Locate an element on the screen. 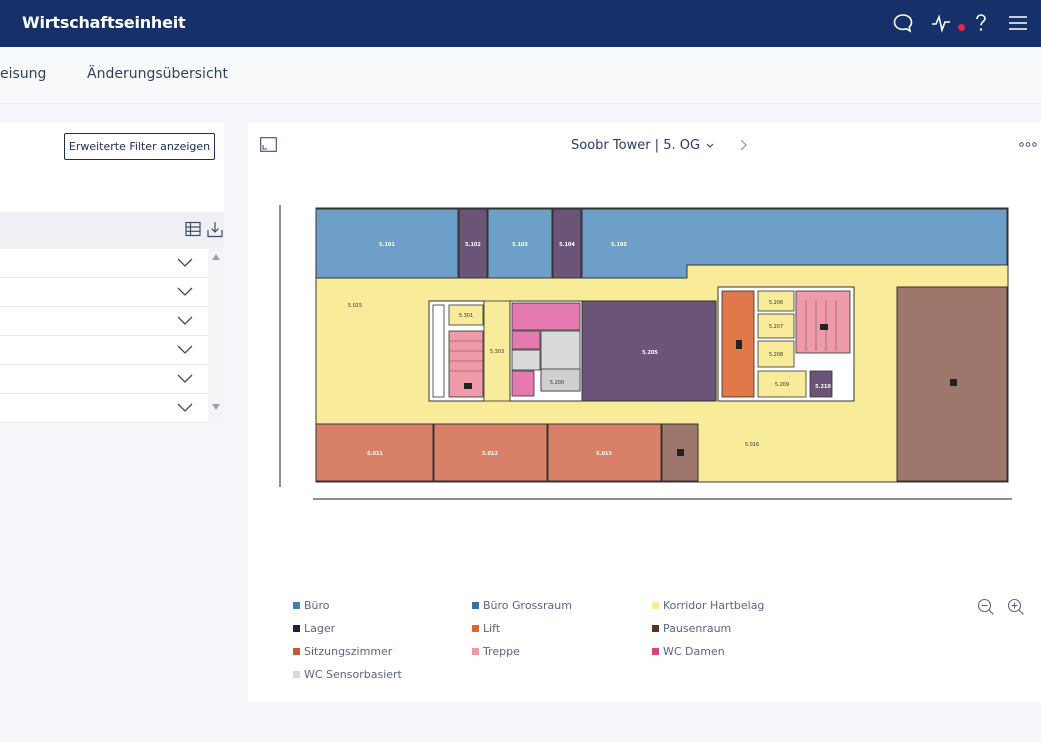 This screenshot has width=1041, height=742. legend-item: Treppe is located at coordinates (496, 651).